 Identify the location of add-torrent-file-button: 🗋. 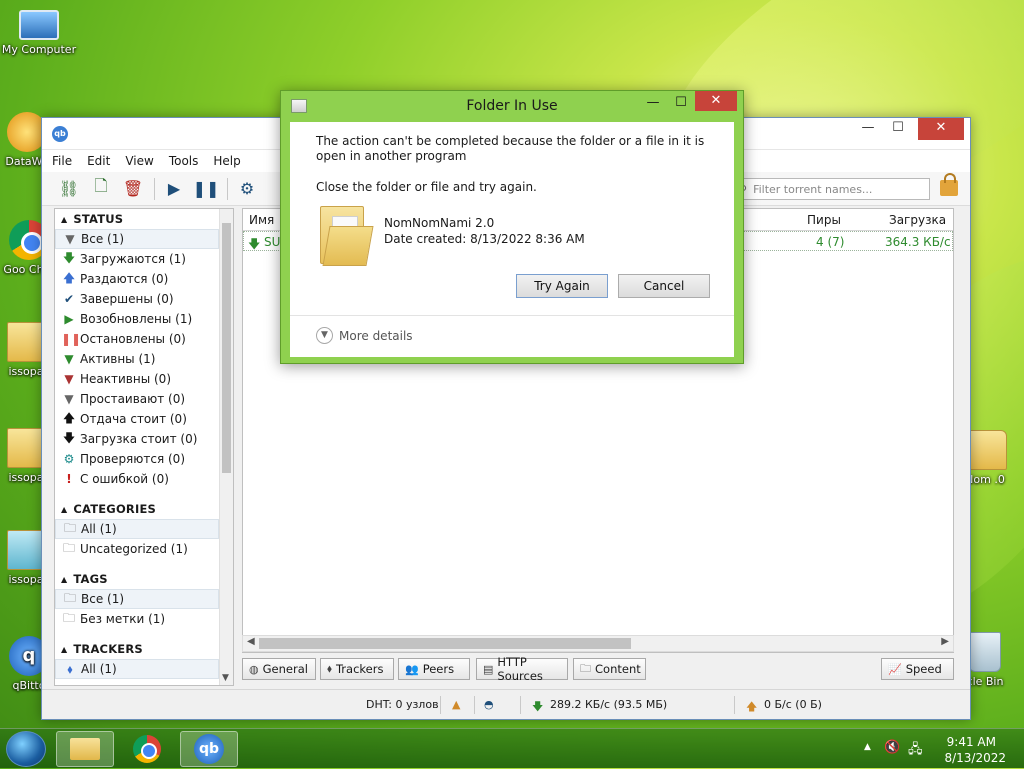
(101, 189).